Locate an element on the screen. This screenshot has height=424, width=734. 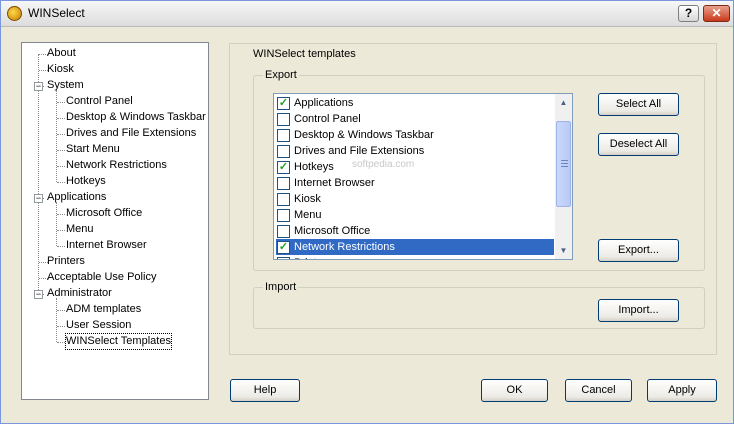
app-icon is located at coordinates (14, 13).